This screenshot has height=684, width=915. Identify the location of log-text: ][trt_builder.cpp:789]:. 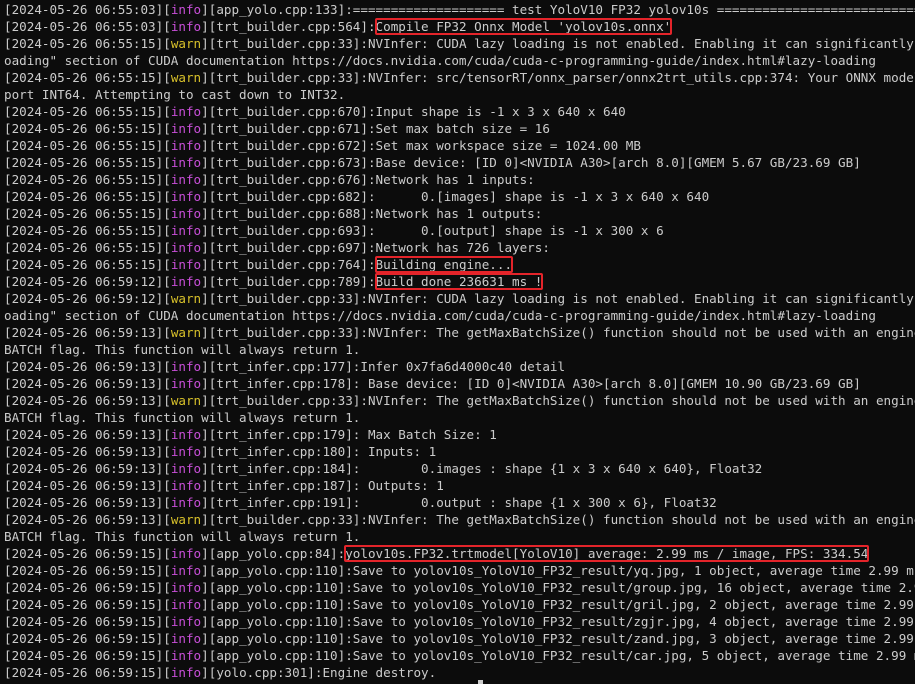
(288, 281).